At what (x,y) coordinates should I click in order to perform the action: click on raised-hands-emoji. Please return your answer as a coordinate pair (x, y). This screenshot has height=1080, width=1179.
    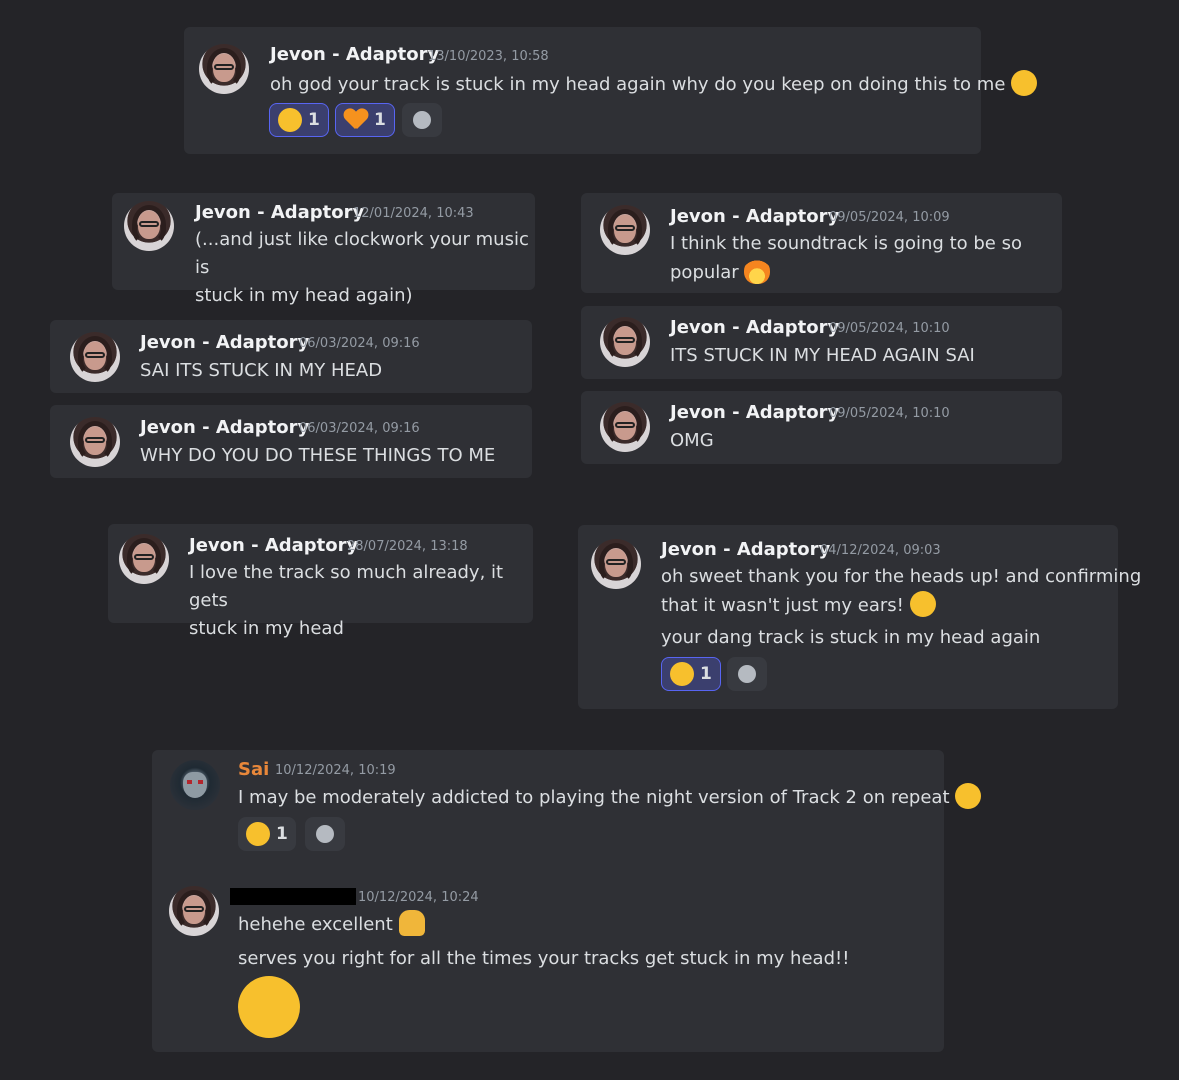
    Looking at the image, I should click on (411, 923).